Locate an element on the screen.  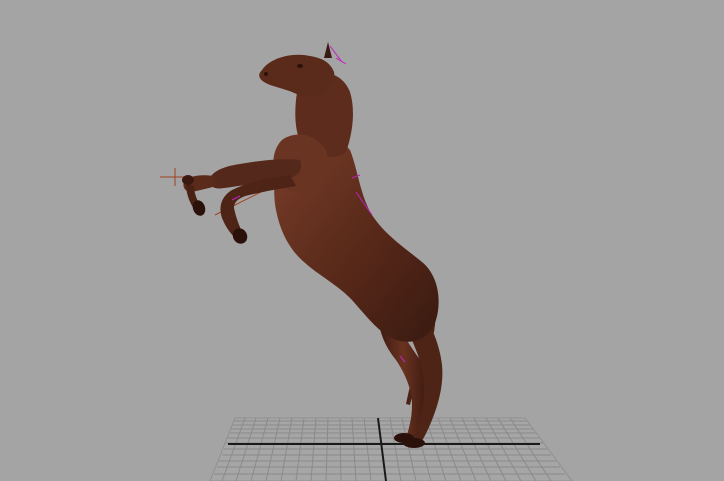
horse-ear is located at coordinates (328, 50).